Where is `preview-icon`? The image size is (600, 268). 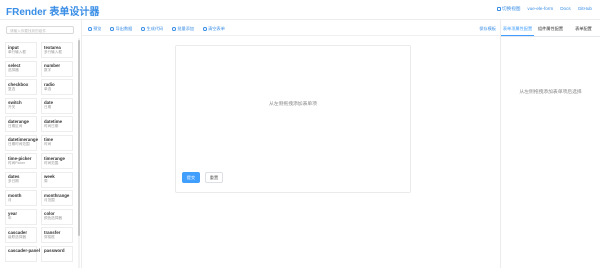
preview-icon is located at coordinates (90, 28).